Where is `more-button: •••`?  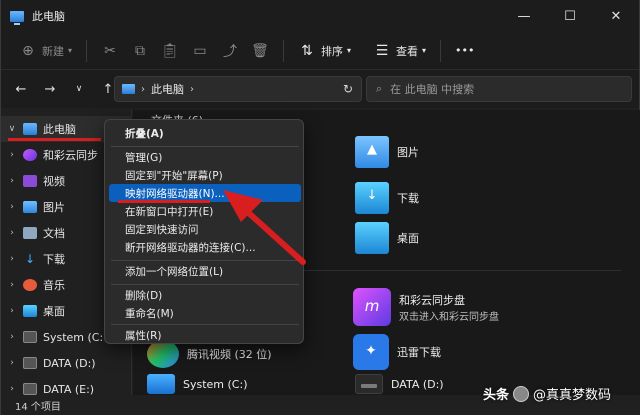 more-button: ••• is located at coordinates (464, 51).